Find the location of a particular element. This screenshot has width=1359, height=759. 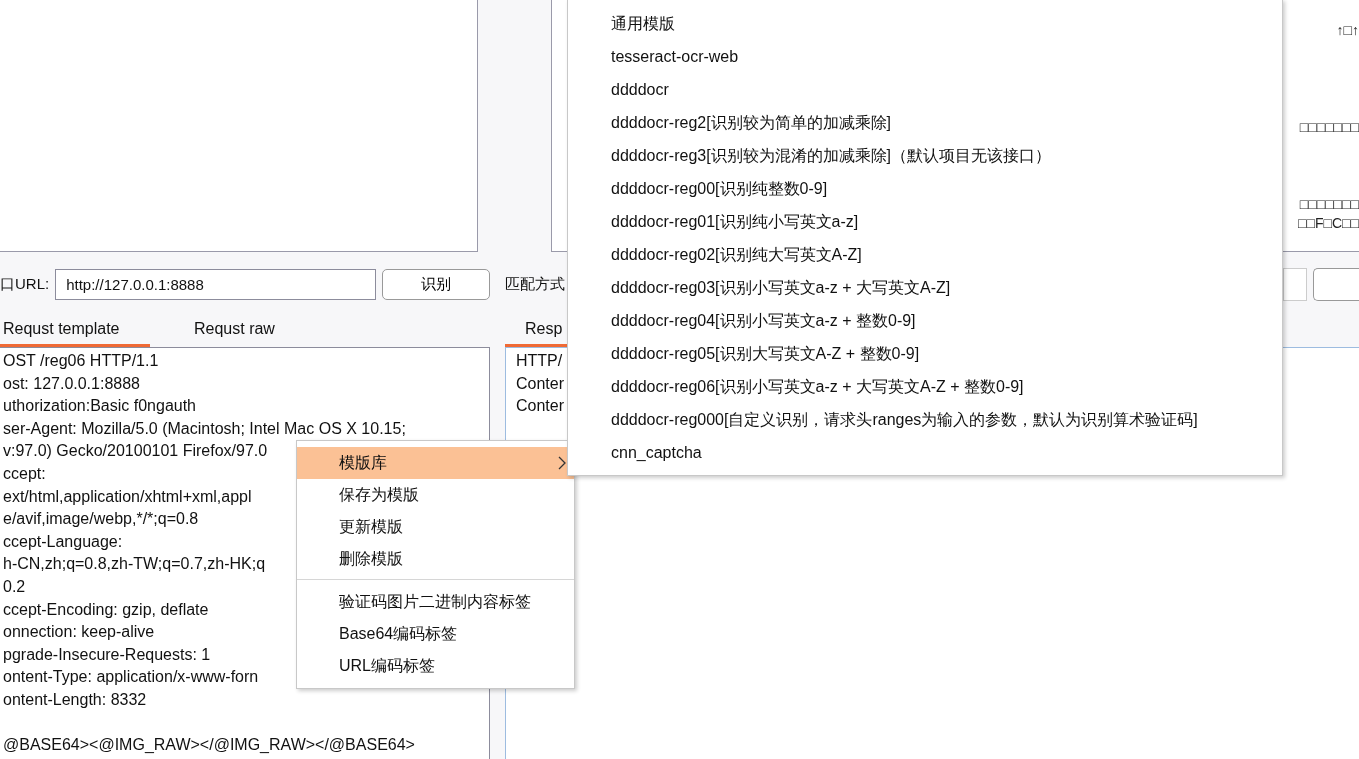

request-line: ext/html,application/xhtml+xml,appl is located at coordinates (127, 496).